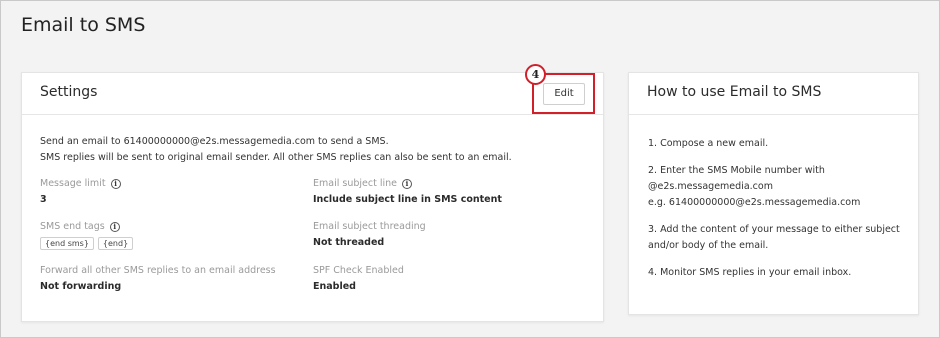 This screenshot has height=338, width=940. Describe the element at coordinates (355, 183) in the screenshot. I see `subject-line-label: Email subject line` at that location.